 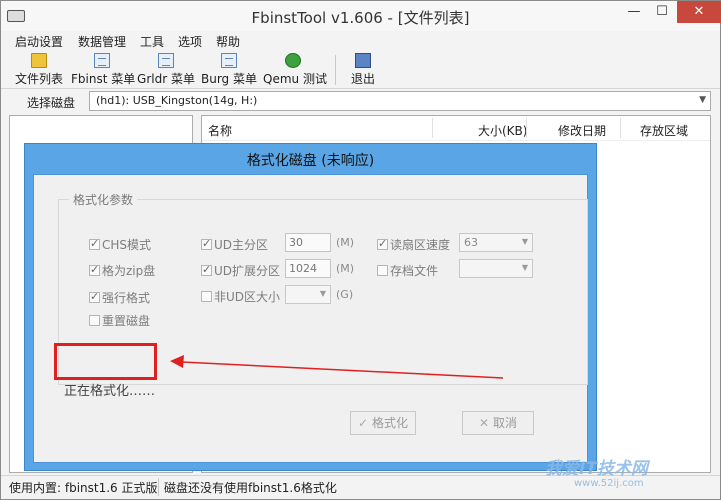 I want to click on ud-primary-checkbox: UD主分区, so click(x=234, y=244).